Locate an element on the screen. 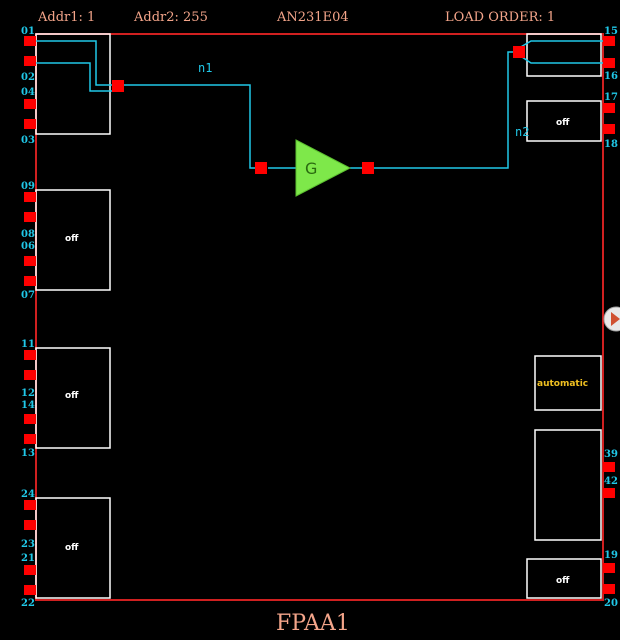  io-block-left-2-status: off is located at coordinates (72, 239).